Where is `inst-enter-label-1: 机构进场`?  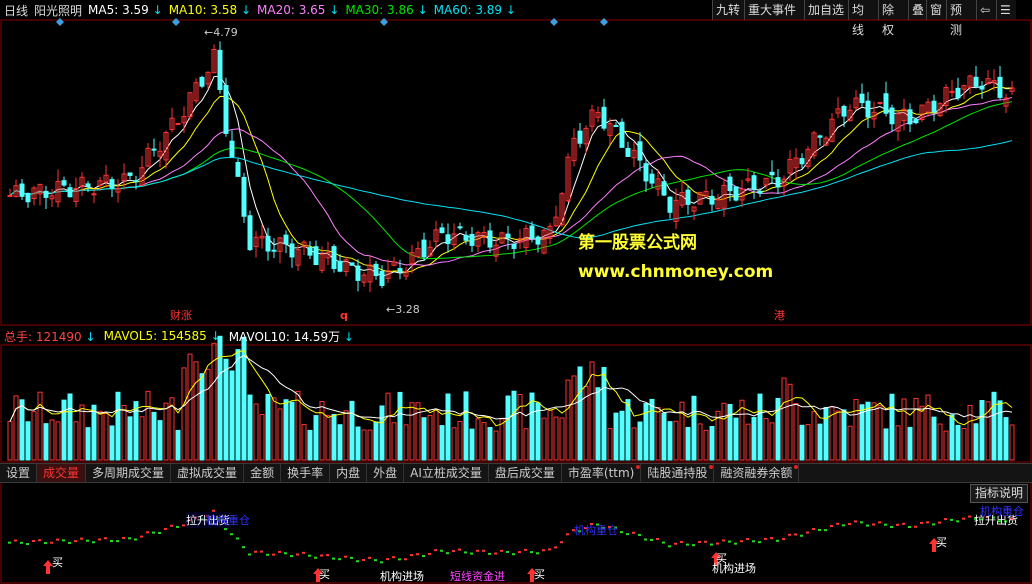
inst-enter-label-1: 机构进场 is located at coordinates (402, 576).